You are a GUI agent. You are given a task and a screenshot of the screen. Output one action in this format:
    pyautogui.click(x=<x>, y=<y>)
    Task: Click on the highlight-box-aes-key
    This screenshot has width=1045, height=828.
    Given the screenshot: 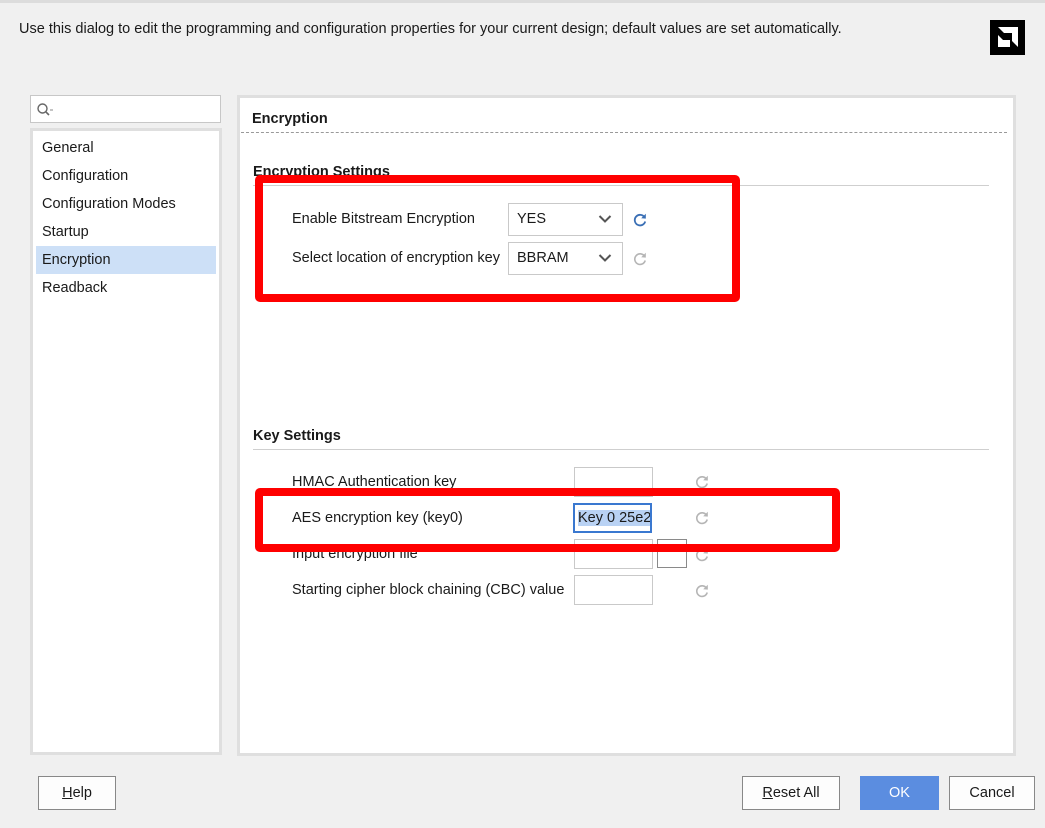 What is the action you would take?
    pyautogui.click(x=547, y=520)
    